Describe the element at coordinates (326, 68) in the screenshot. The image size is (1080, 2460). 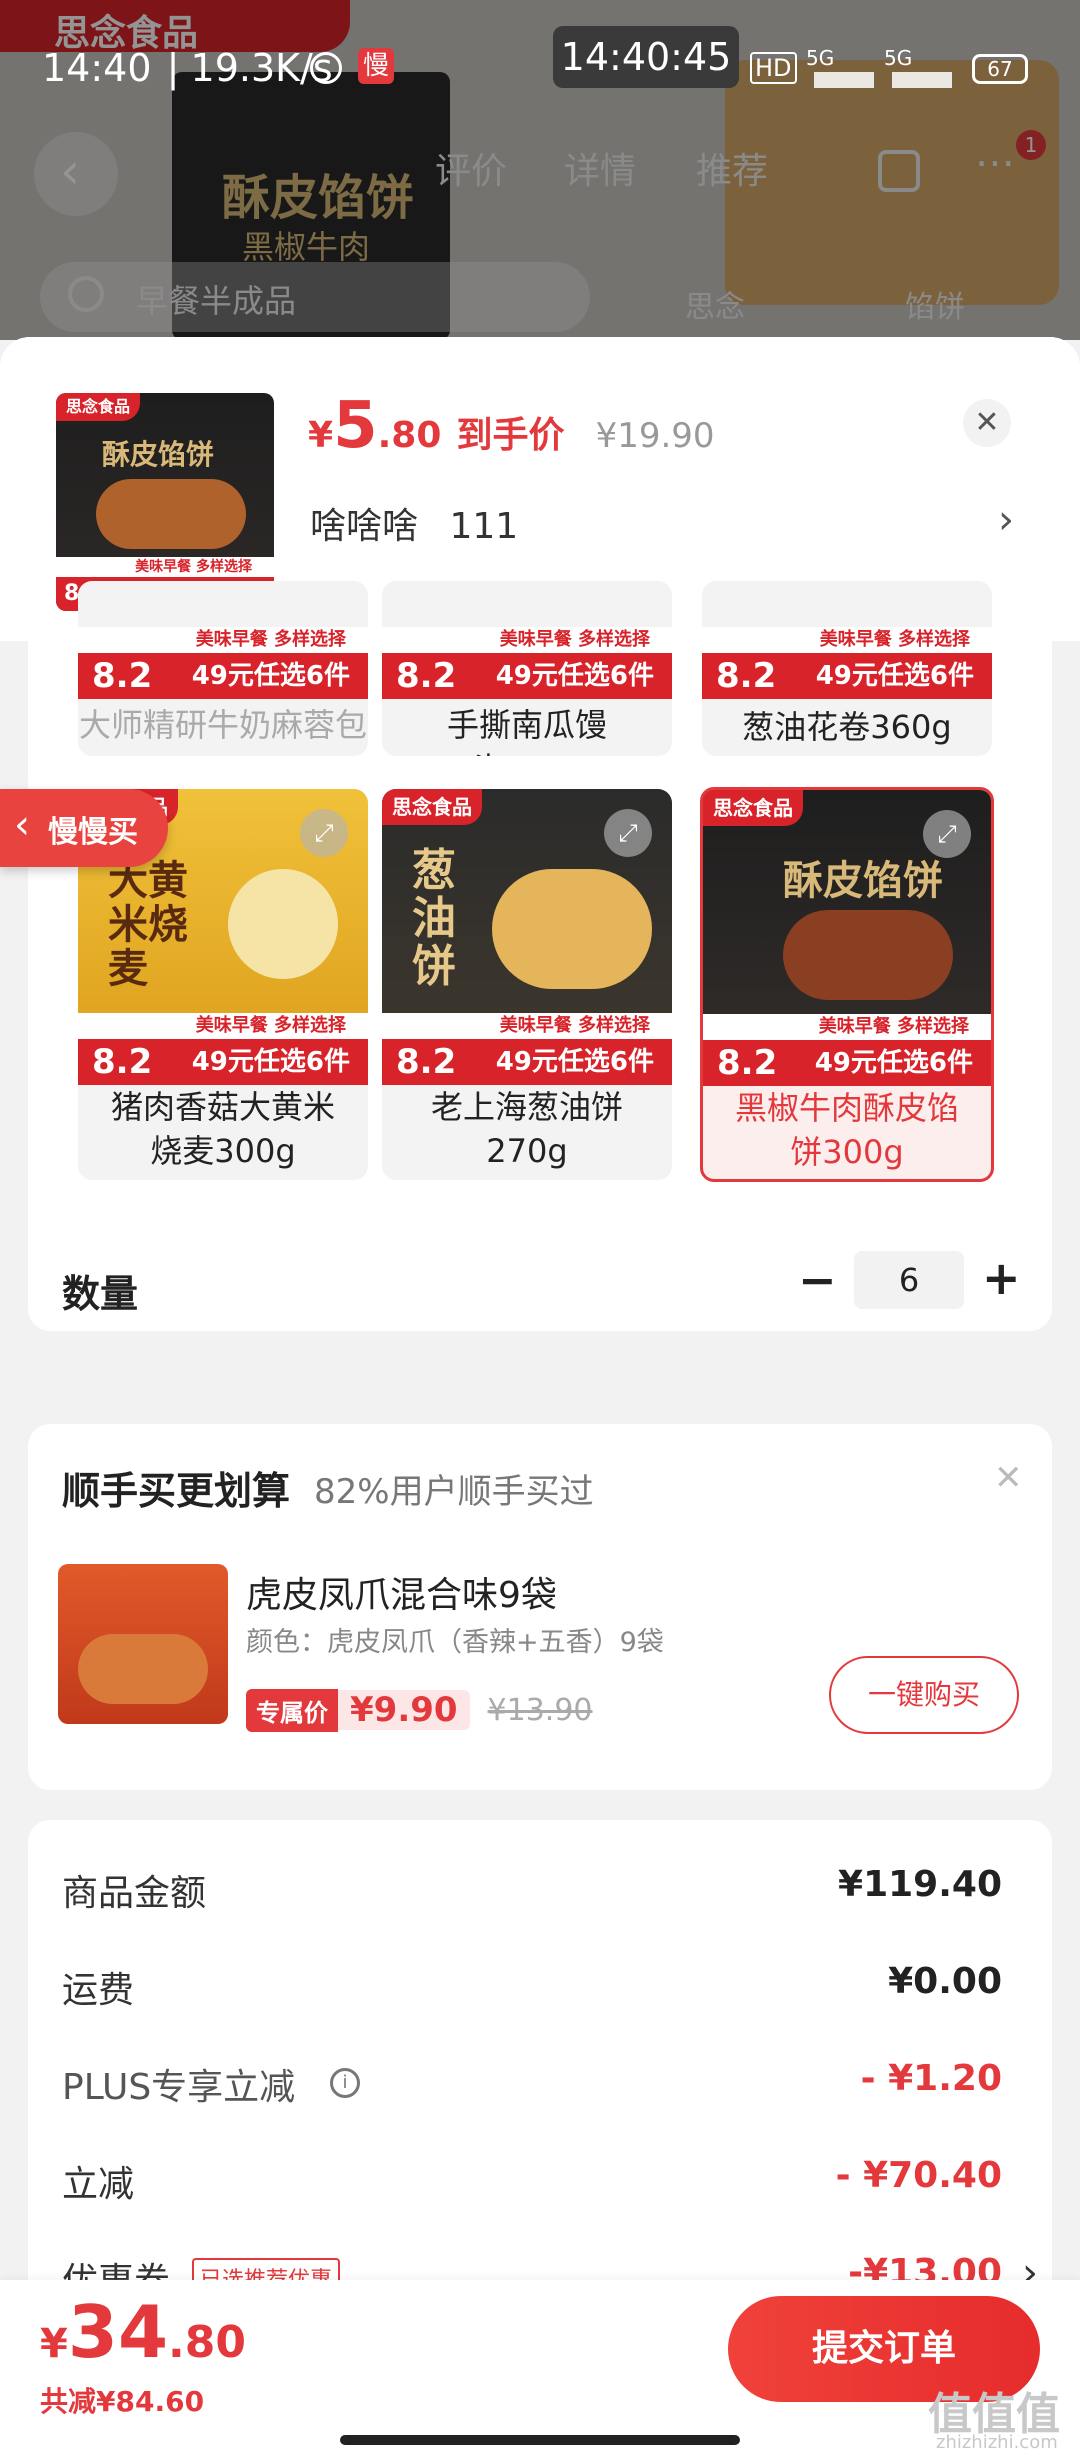
I see `alarm-icon` at that location.